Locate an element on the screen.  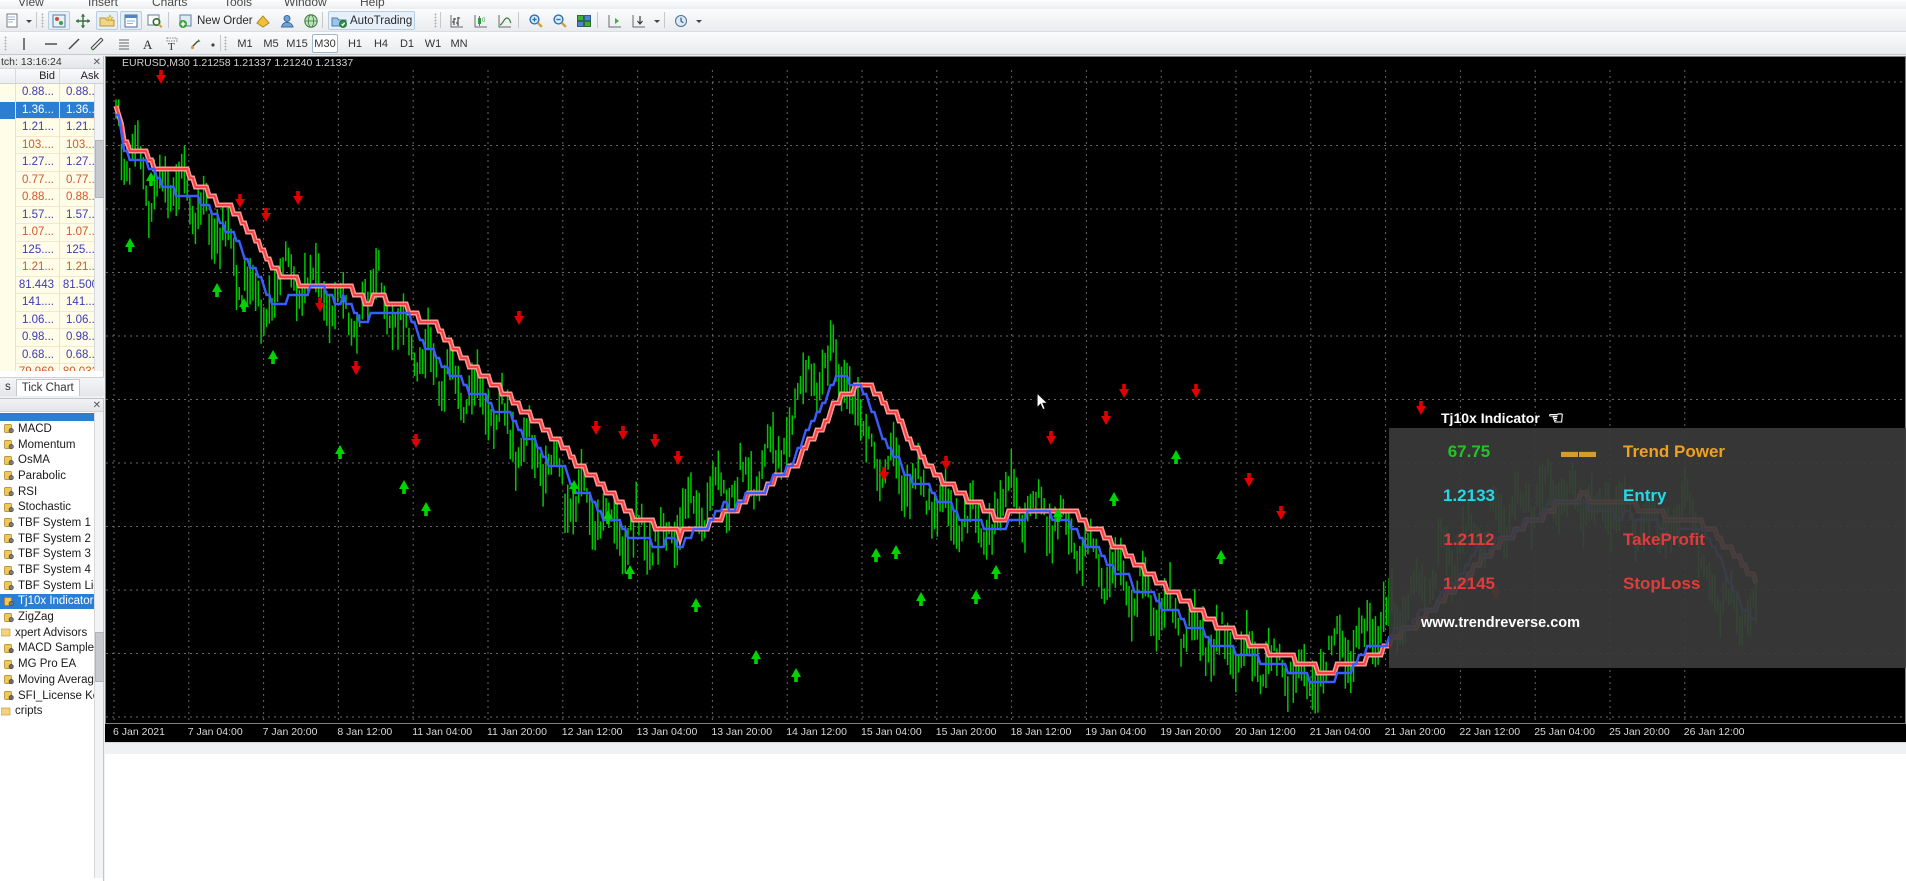
mouse-cursor is located at coordinates (1043, 404).